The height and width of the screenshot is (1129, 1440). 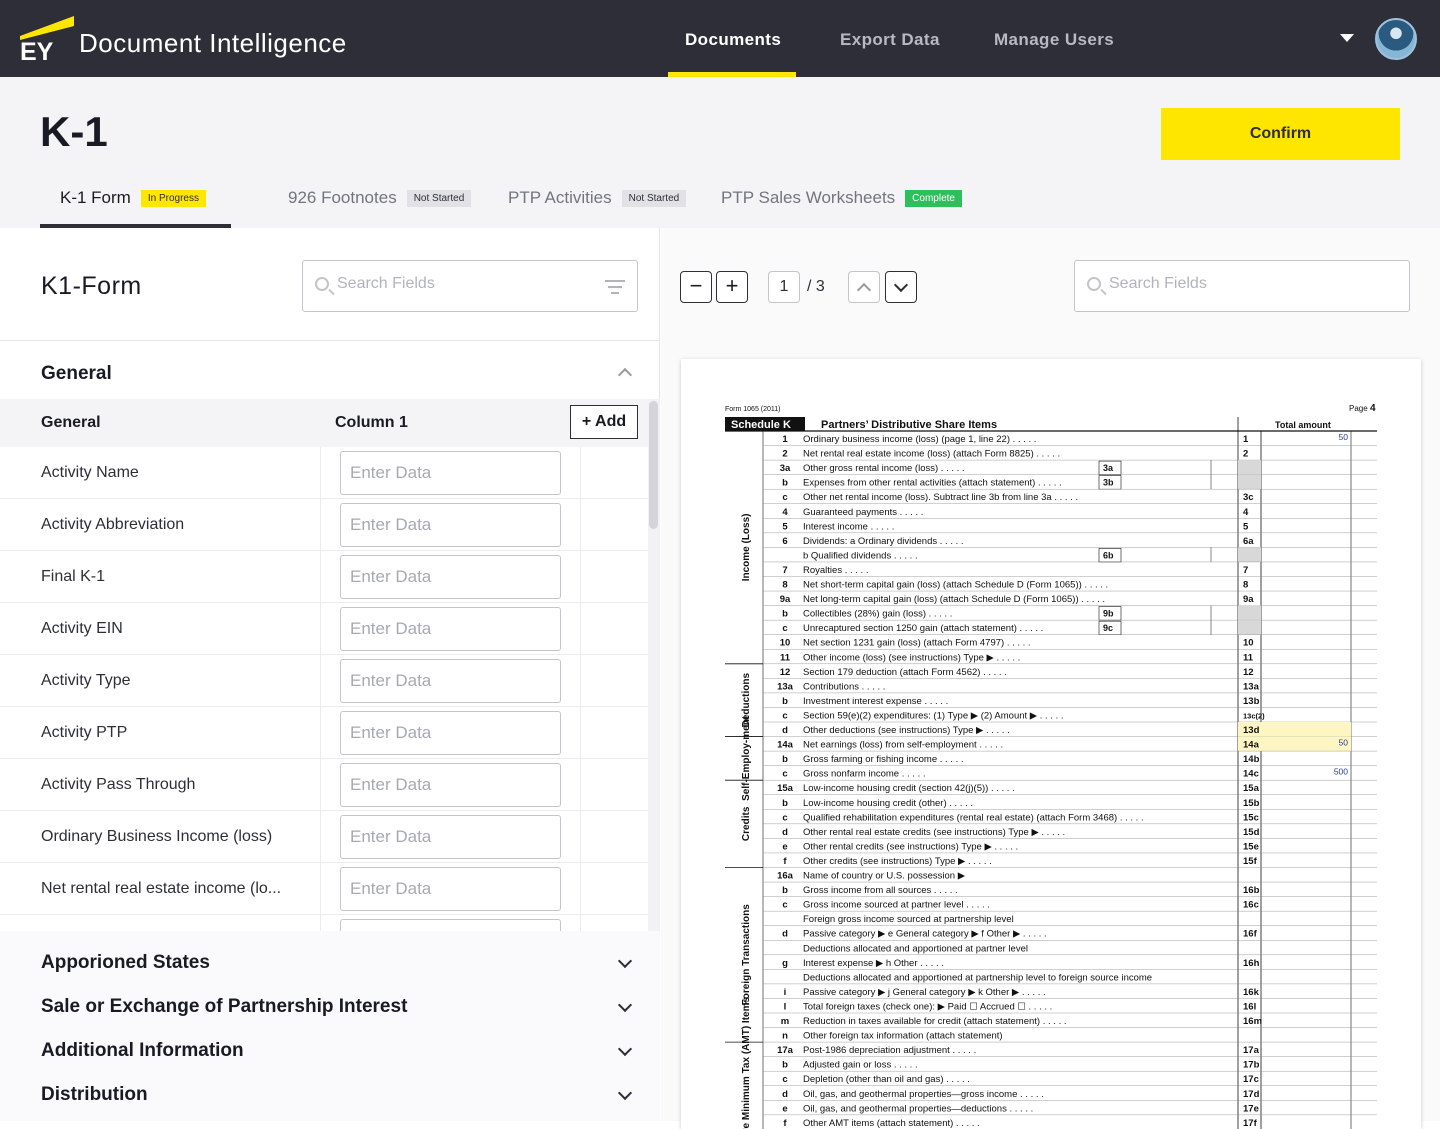 What do you see at coordinates (746, 955) in the screenshot?
I see `group-label: Foreign Transactions` at bounding box center [746, 955].